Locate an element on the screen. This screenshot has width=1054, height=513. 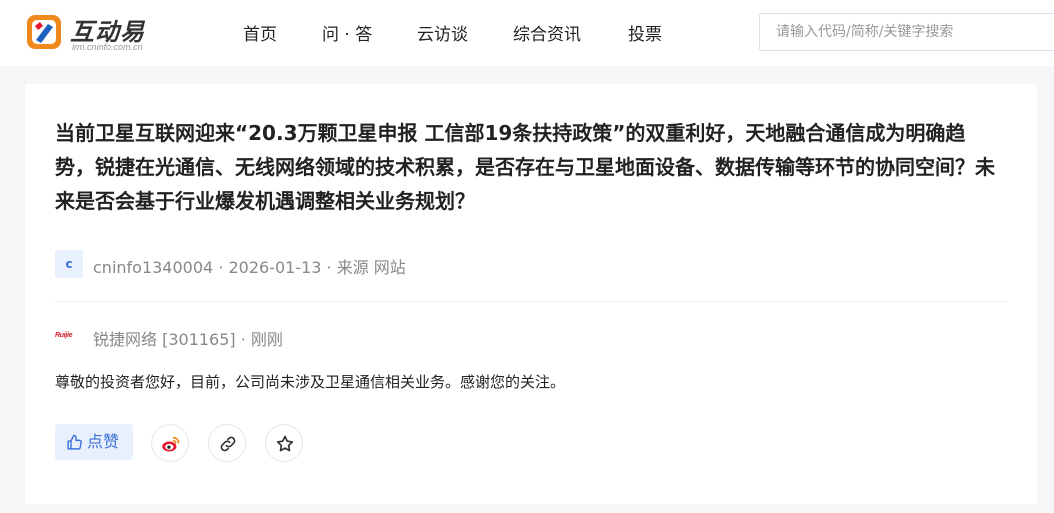
star-icon is located at coordinates (285, 443).